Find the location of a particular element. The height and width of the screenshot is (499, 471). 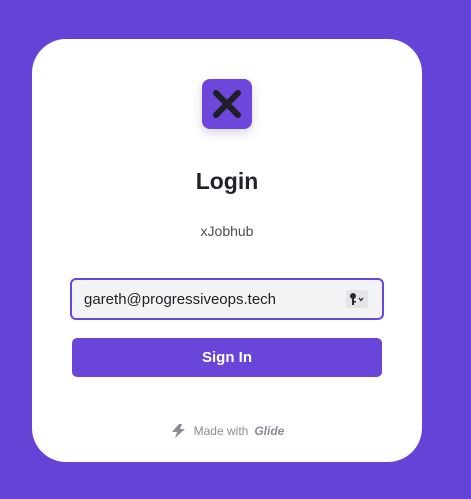

email-field is located at coordinates (209, 299).